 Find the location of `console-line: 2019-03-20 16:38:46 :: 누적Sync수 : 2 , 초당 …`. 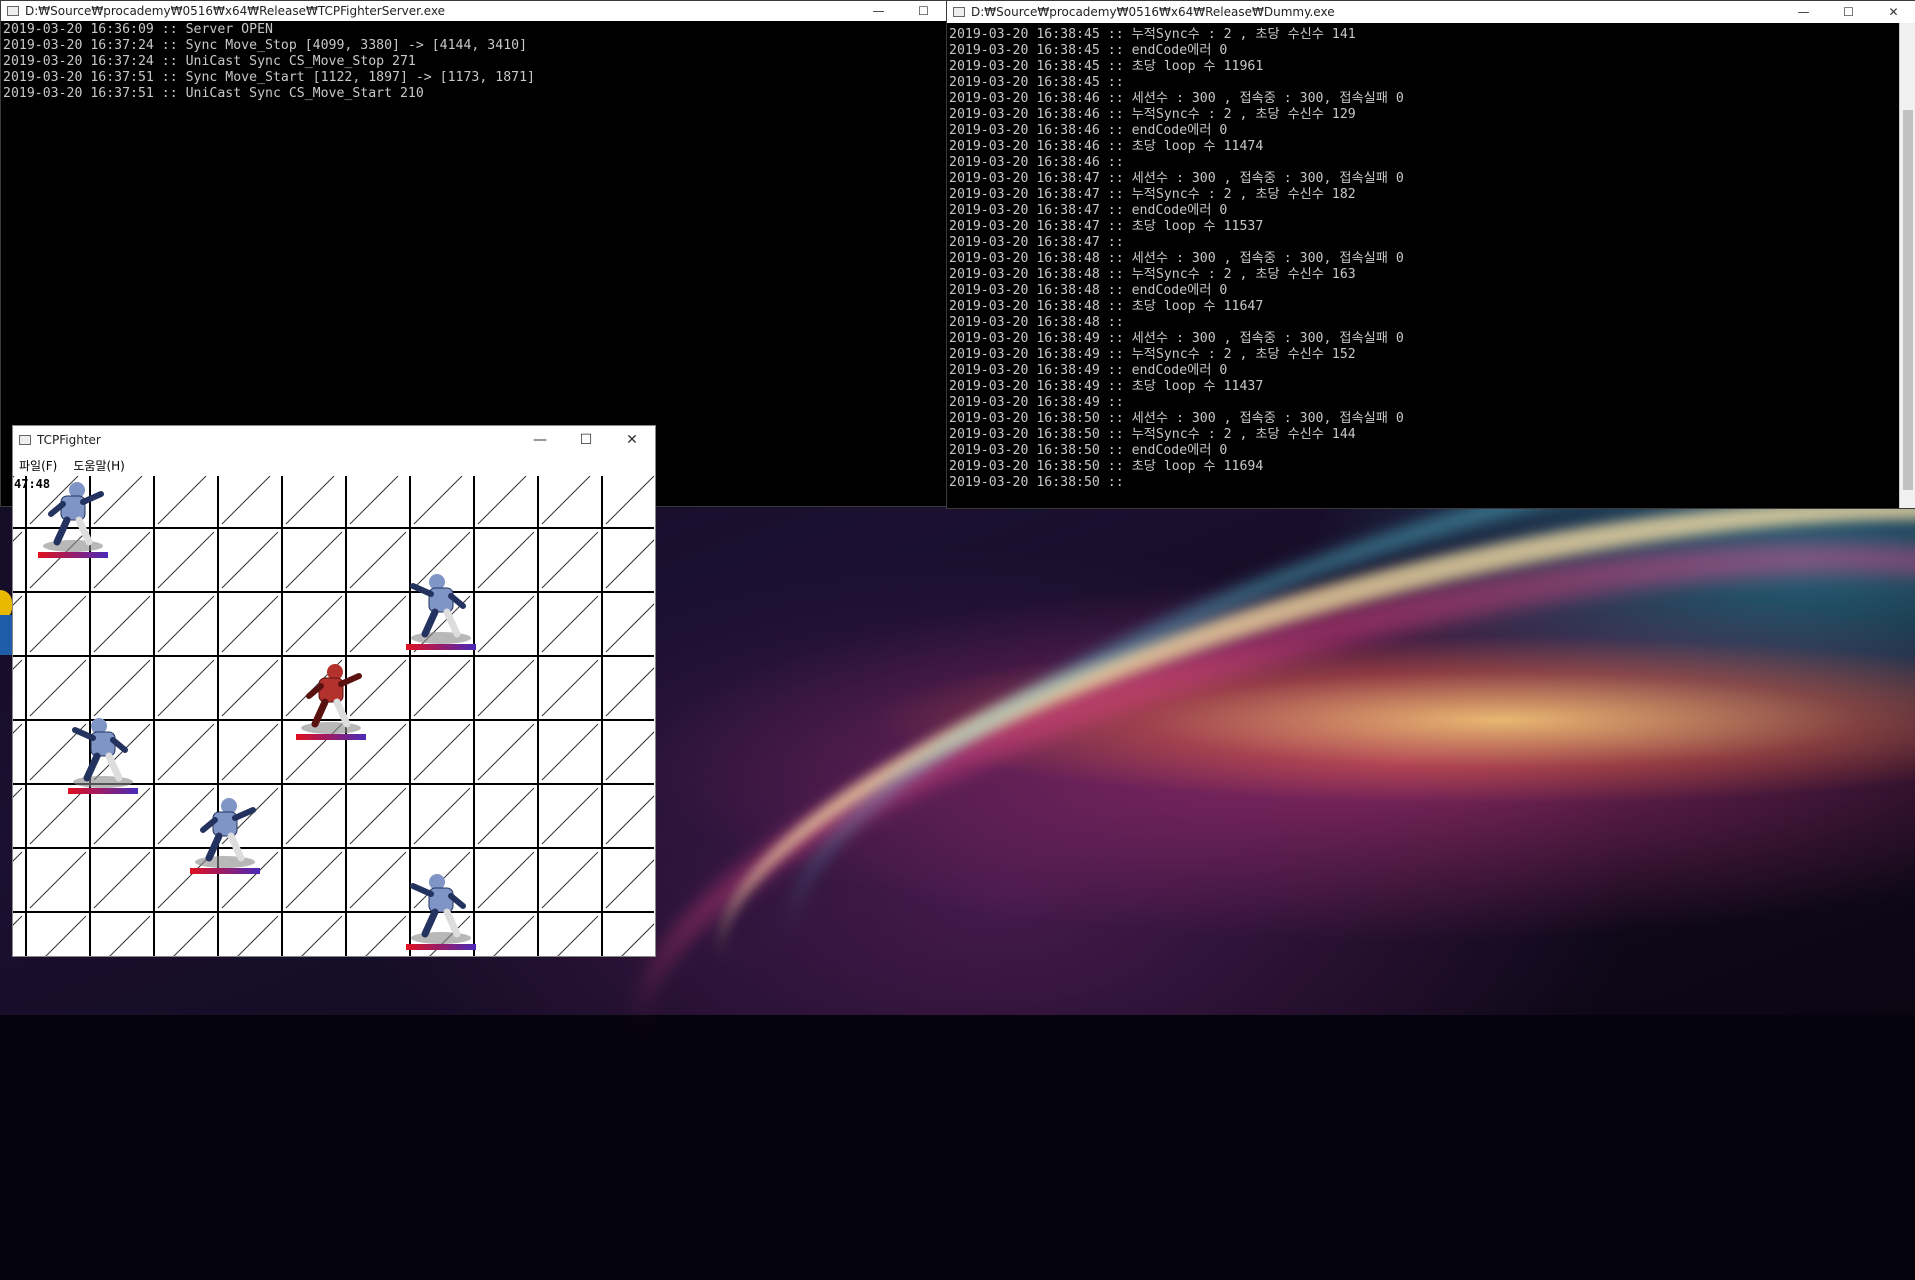

console-line: 2019-03-20 16:38:46 :: 누적Sync수 : 2 , 초당 … is located at coordinates (1152, 114).